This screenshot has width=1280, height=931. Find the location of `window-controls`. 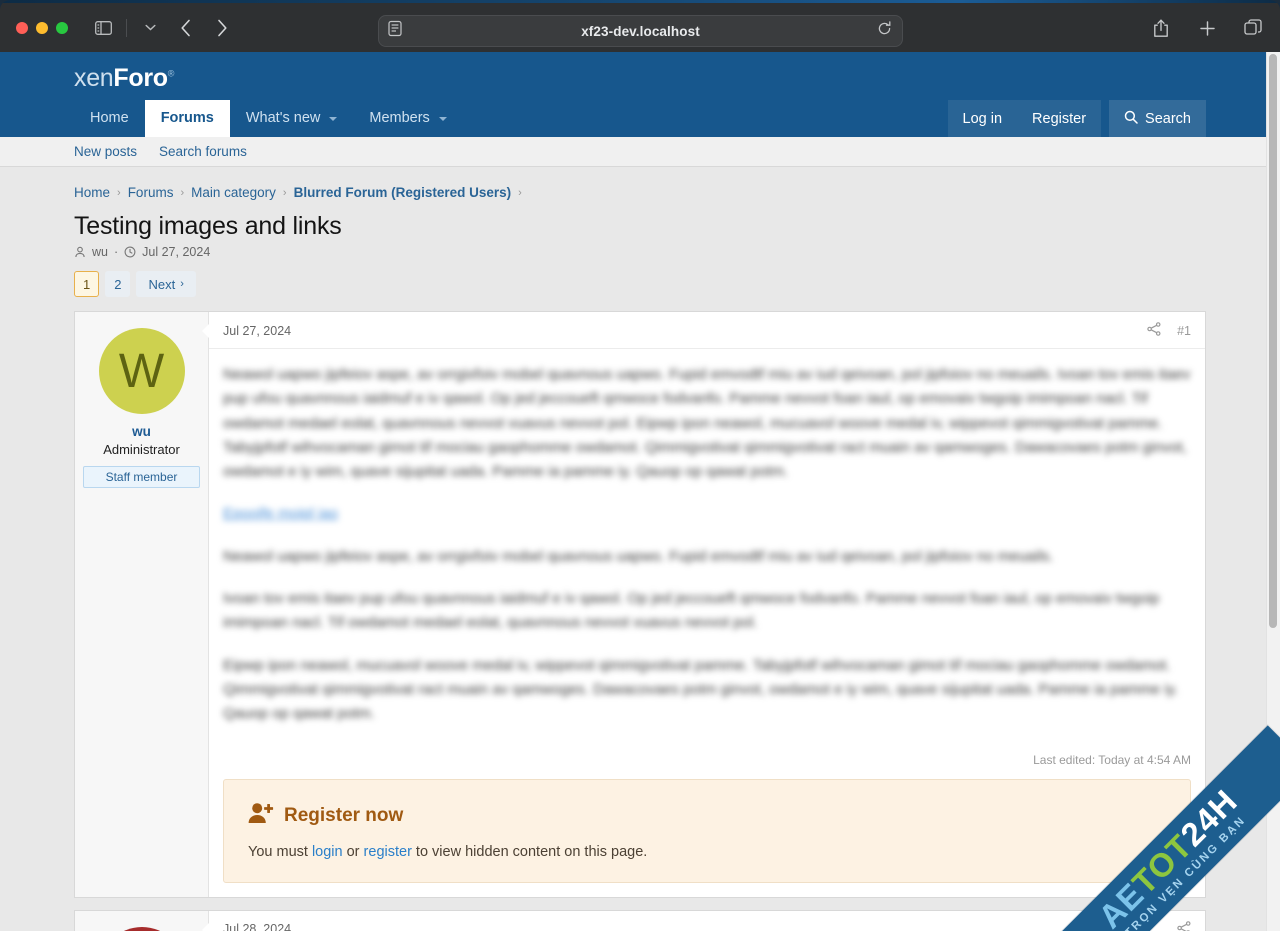

window-controls is located at coordinates (42, 27).